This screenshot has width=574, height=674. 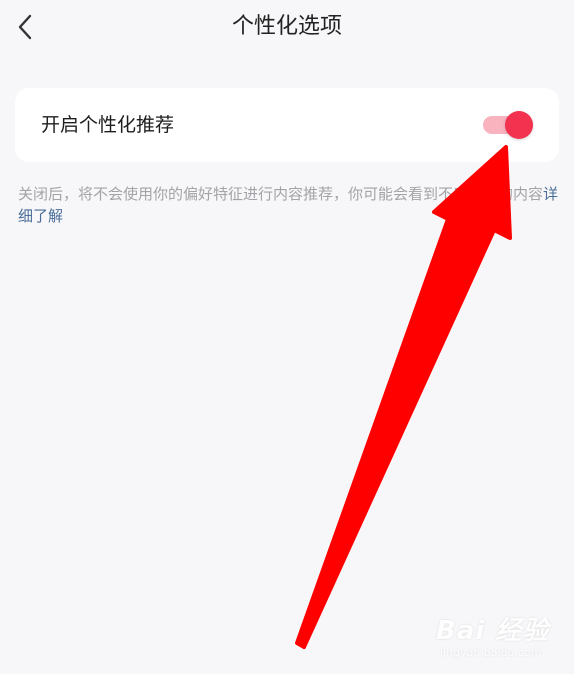 What do you see at coordinates (493, 631) in the screenshot?
I see `watermark-logo: Bai 经验` at bounding box center [493, 631].